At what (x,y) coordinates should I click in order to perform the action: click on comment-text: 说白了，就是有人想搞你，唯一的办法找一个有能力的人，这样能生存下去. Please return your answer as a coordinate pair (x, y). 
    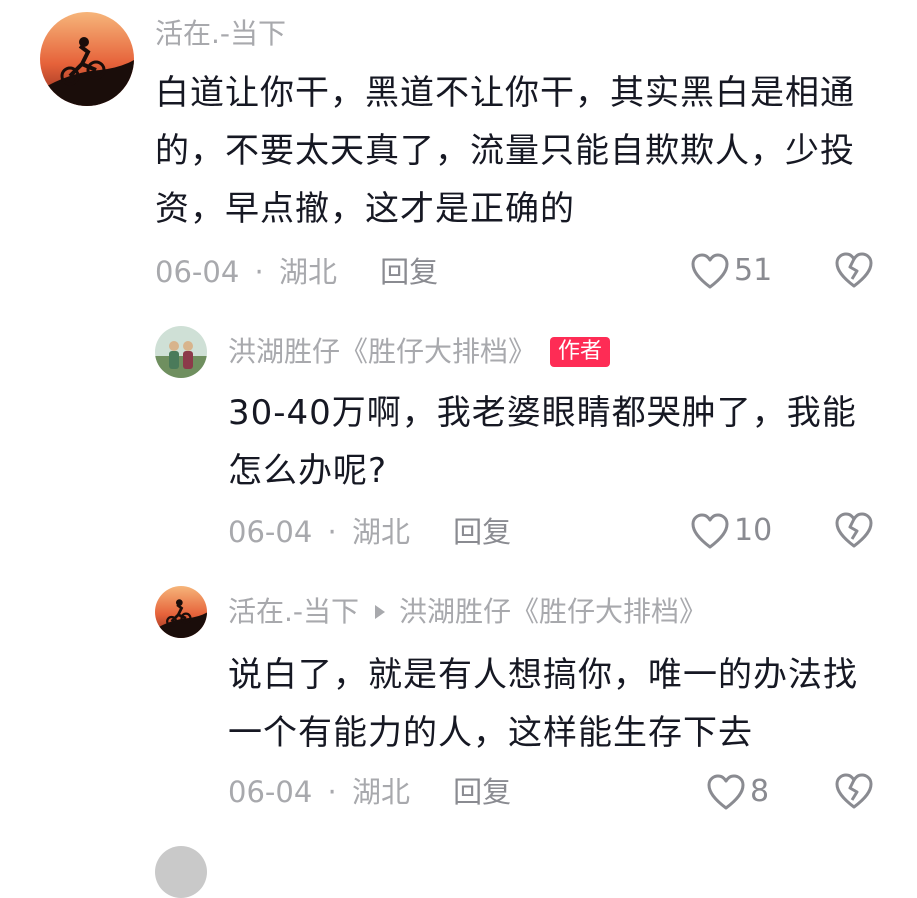
    Looking at the image, I should click on (543, 704).